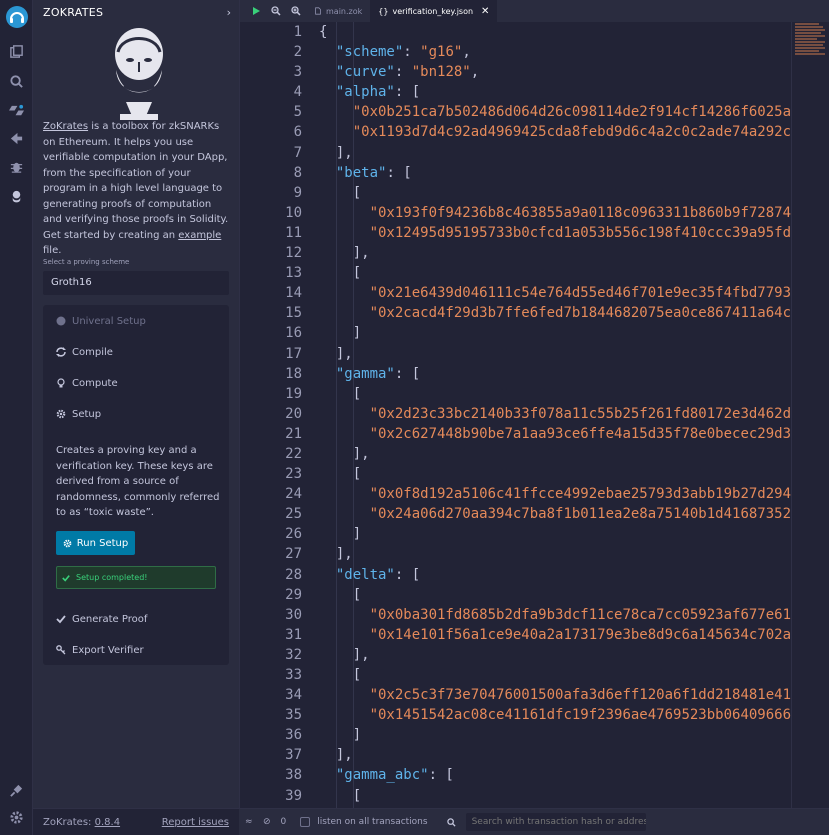 Image resolution: width=829 pixels, height=835 pixels. I want to click on line-number: 8, so click(297, 172).